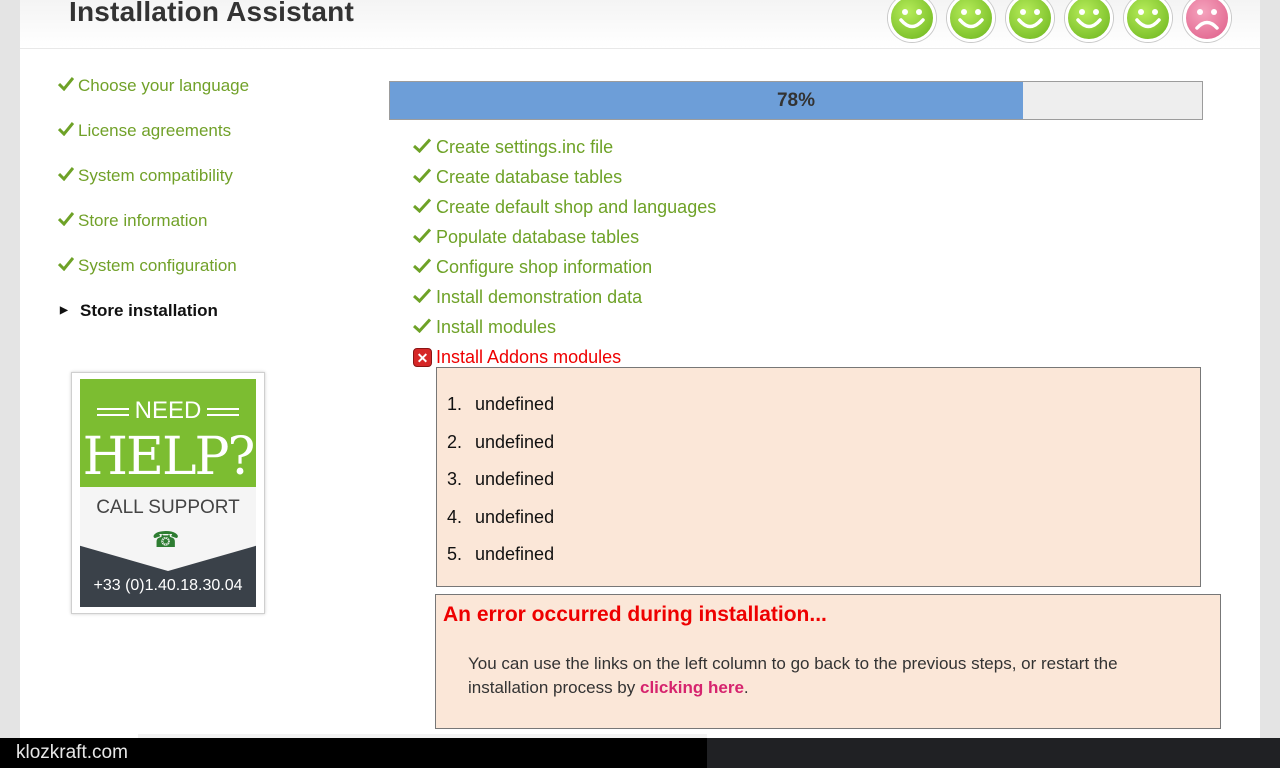  I want to click on status-url-text: klozkraft.com, so click(72, 752).